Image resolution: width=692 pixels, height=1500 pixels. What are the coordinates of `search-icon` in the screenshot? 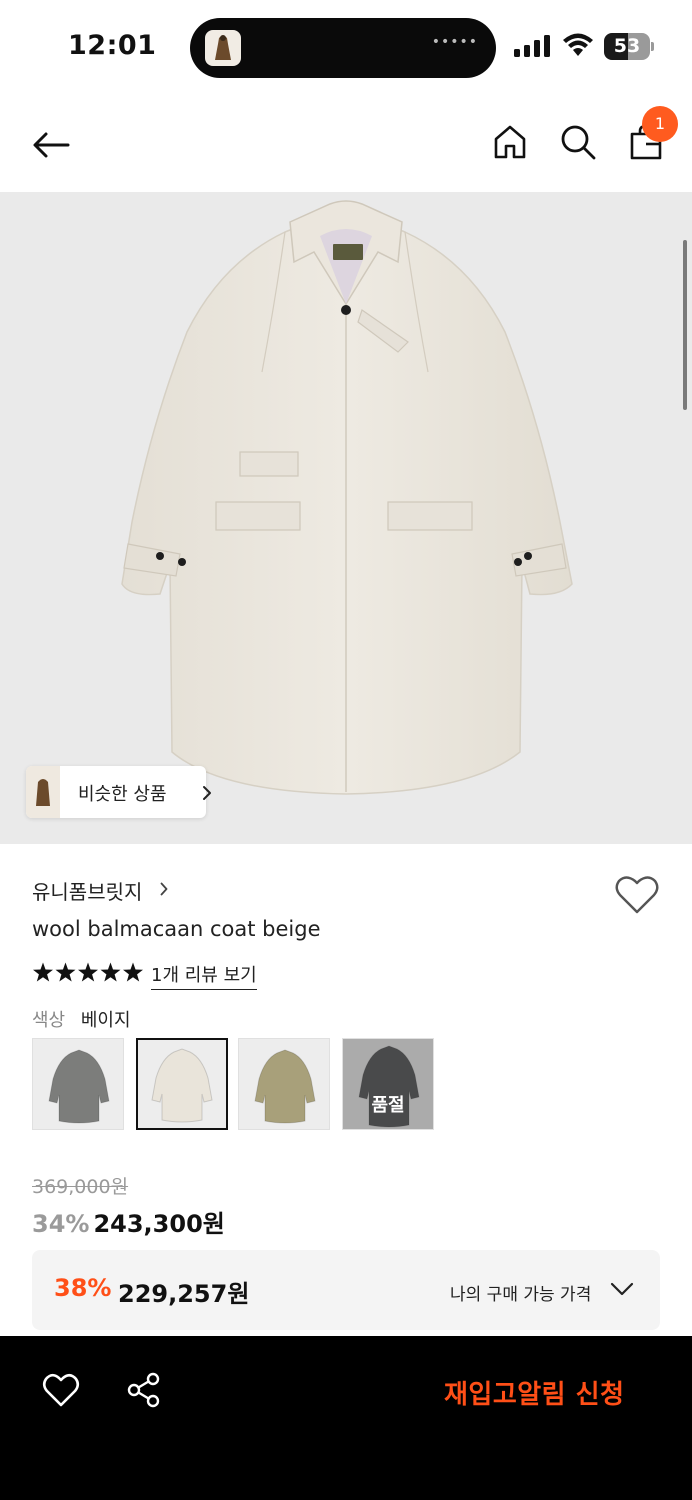 It's located at (578, 142).